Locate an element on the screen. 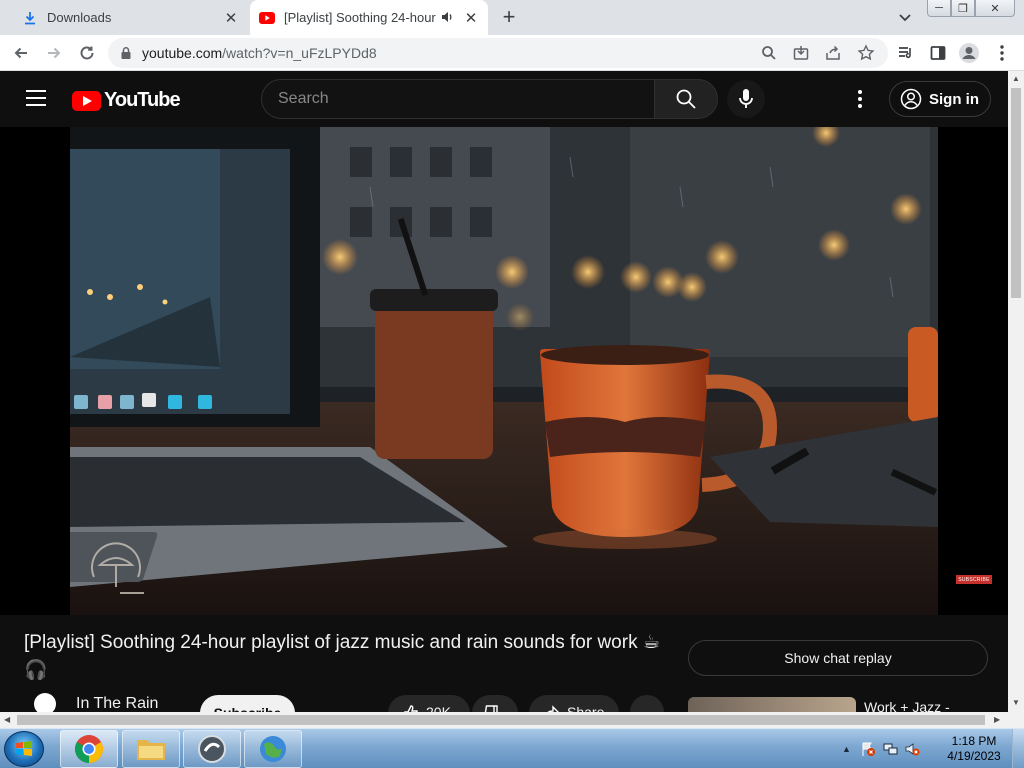 The width and height of the screenshot is (1024, 768). tab-youtube: [Playlist] Soothing 24-hour p ✕ is located at coordinates (369, 17).